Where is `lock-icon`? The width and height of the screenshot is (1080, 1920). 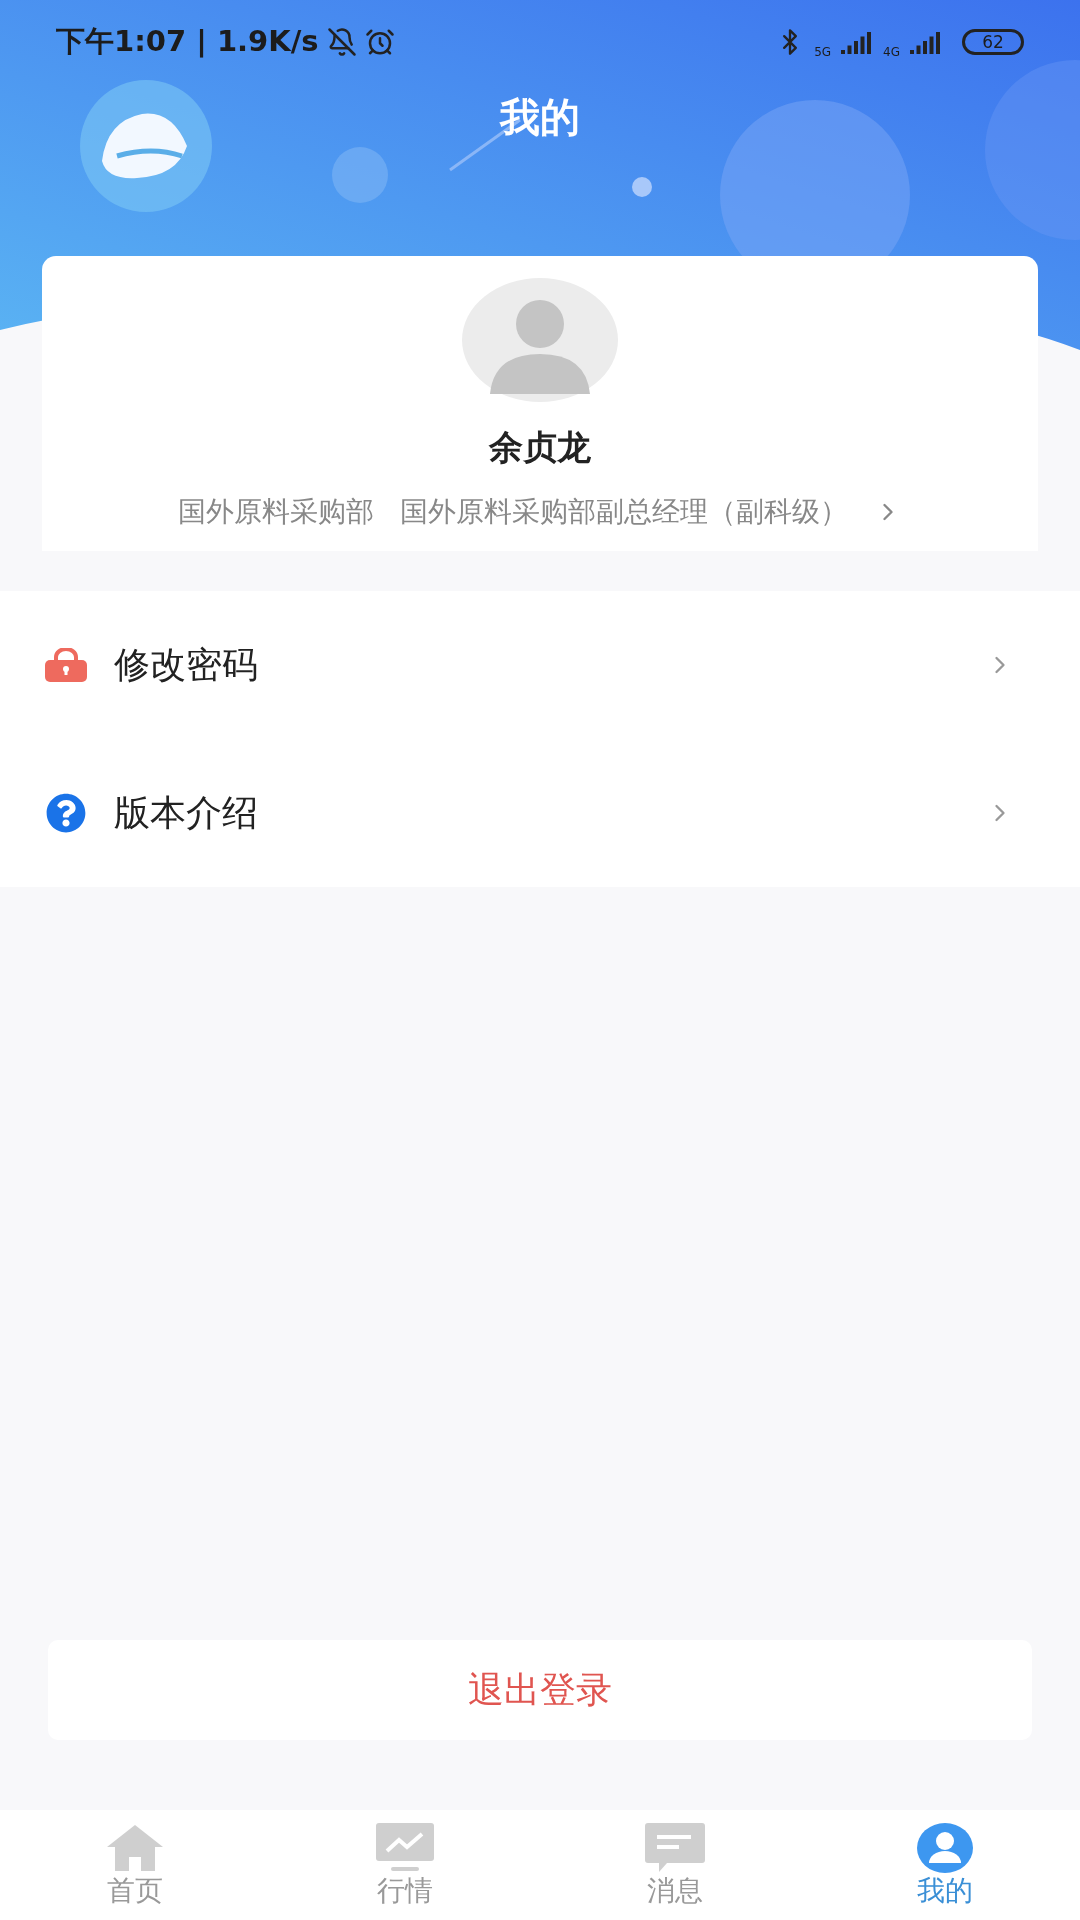
lock-icon is located at coordinates (66, 665).